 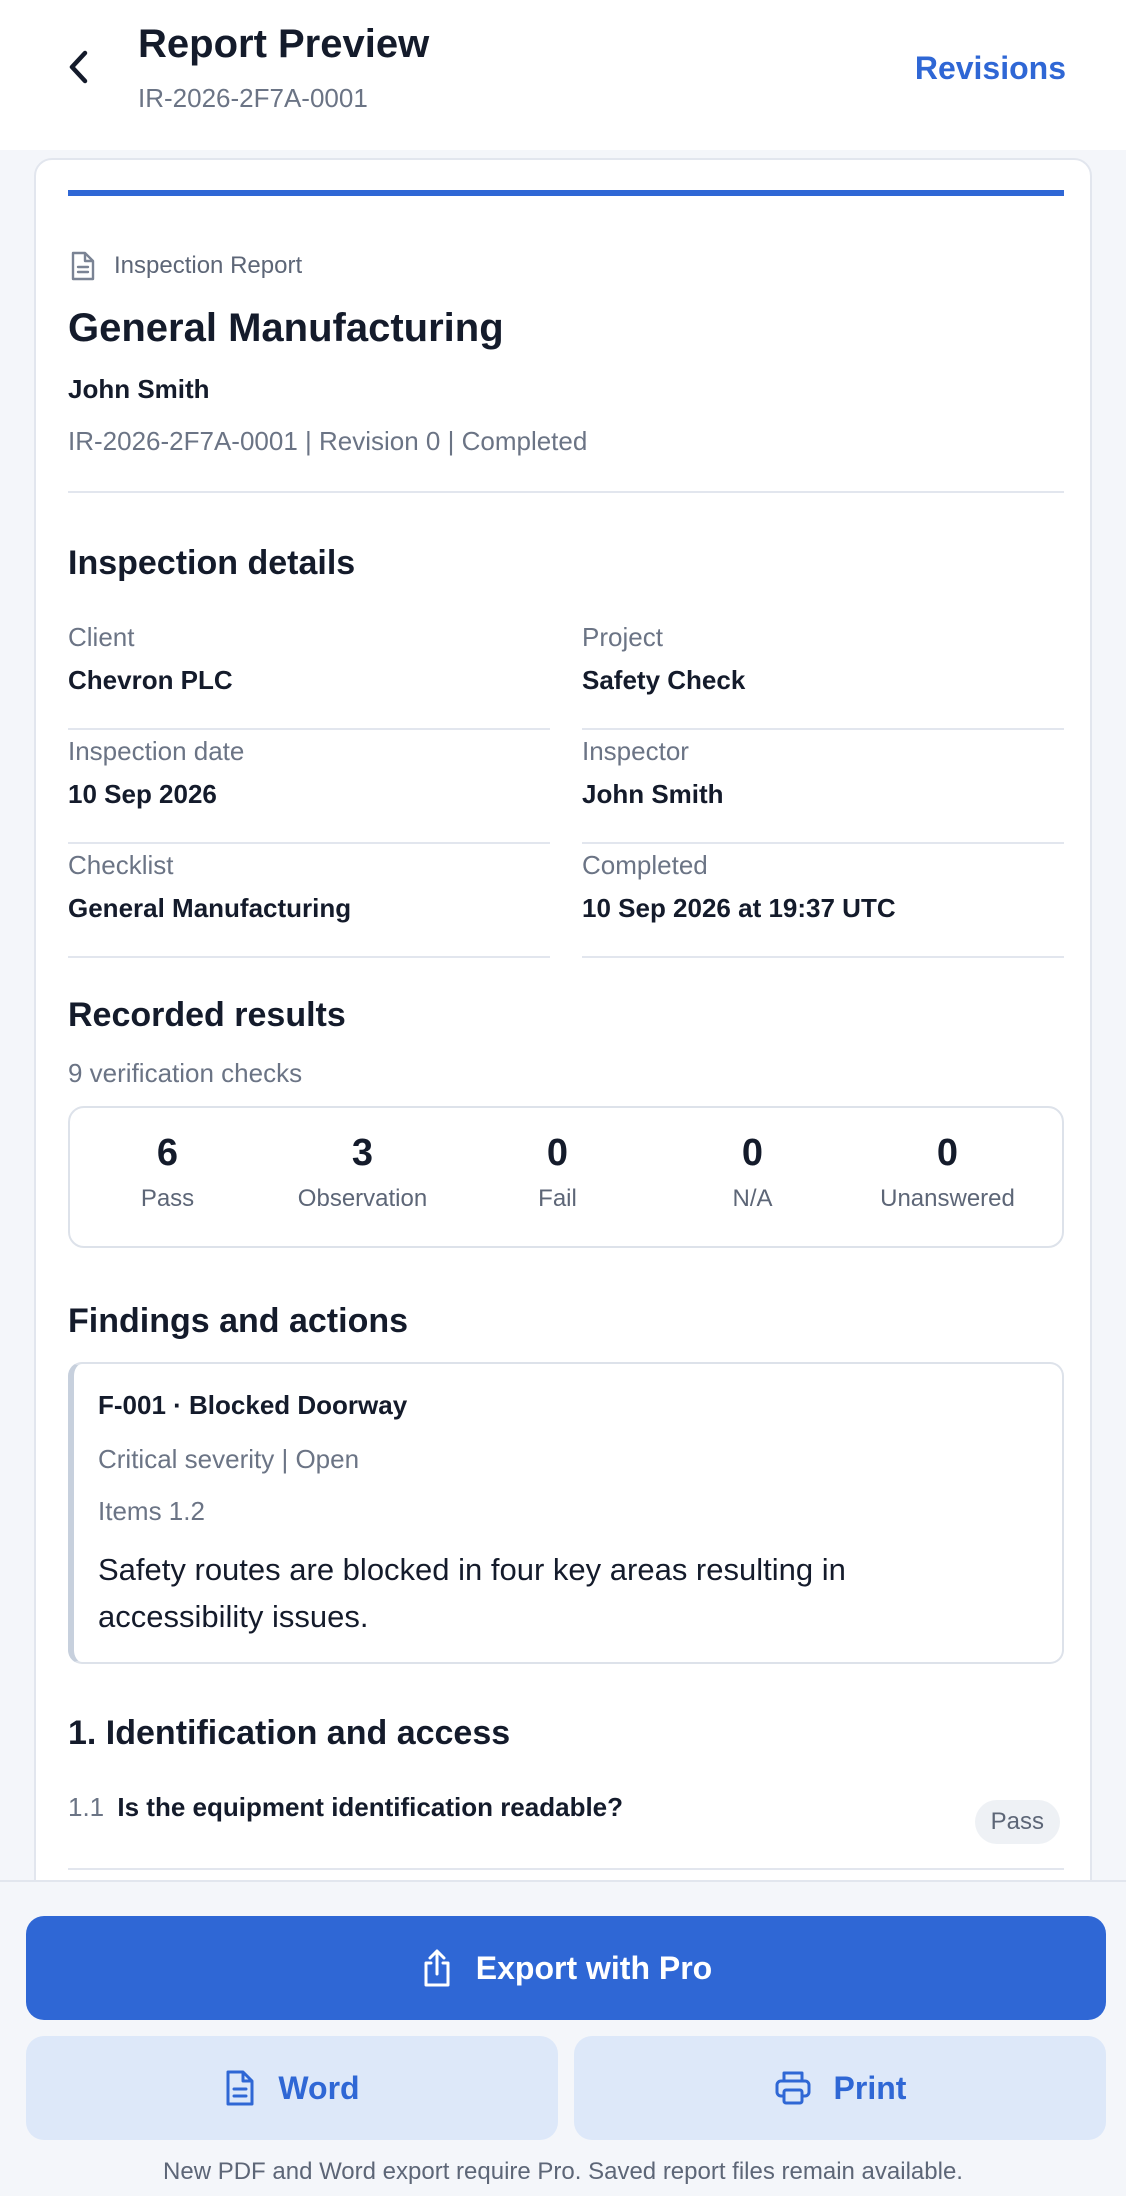 What do you see at coordinates (253, 98) in the screenshot?
I see `page-subtitle: IR-2026-2F7A-0001` at bounding box center [253, 98].